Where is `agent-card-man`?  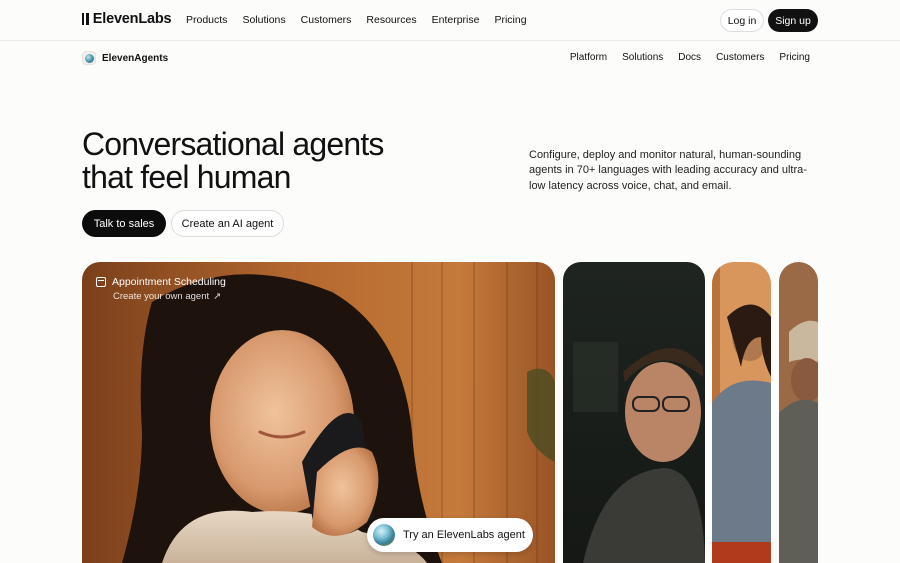
agent-card-man is located at coordinates (634, 412).